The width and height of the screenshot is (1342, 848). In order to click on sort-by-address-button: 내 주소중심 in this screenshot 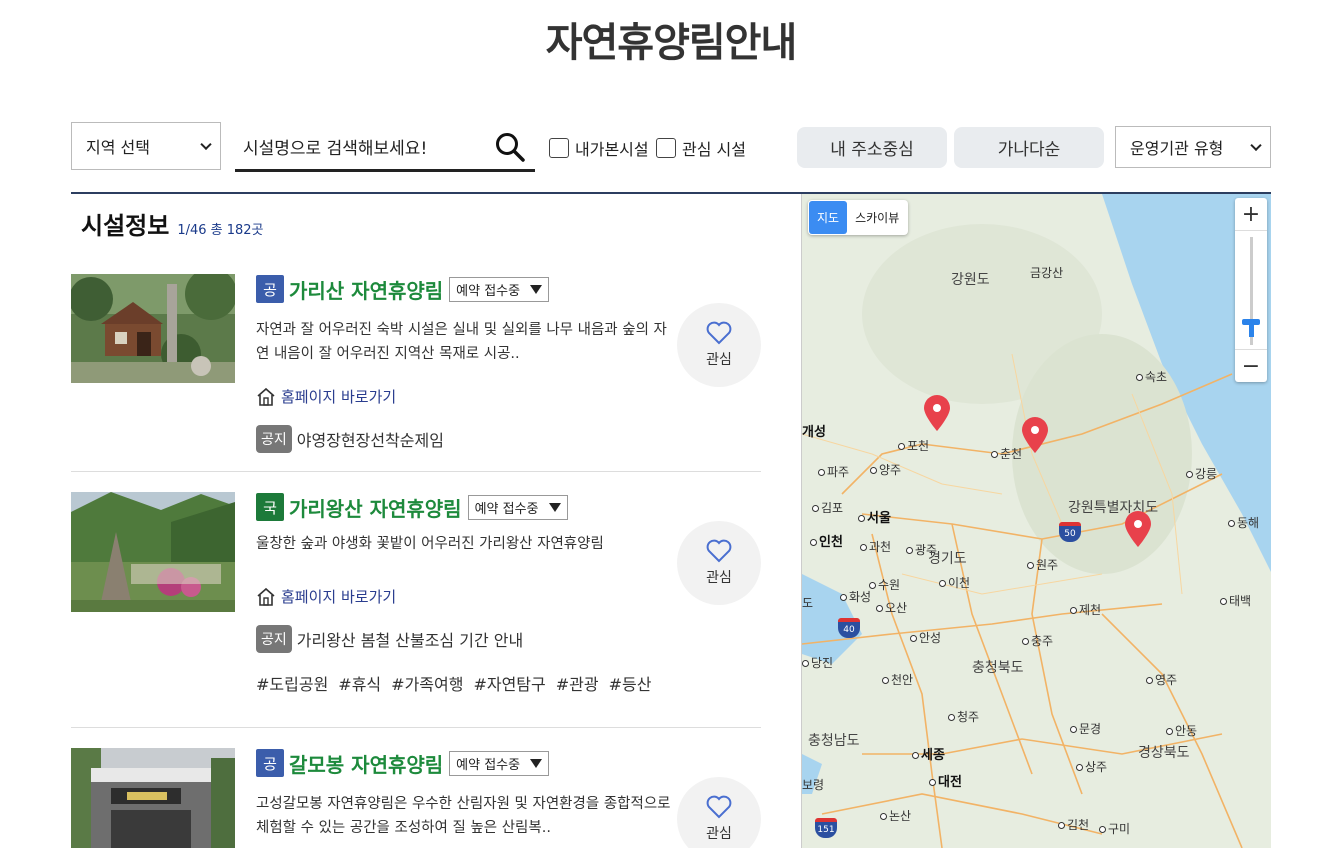, I will do `click(872, 147)`.